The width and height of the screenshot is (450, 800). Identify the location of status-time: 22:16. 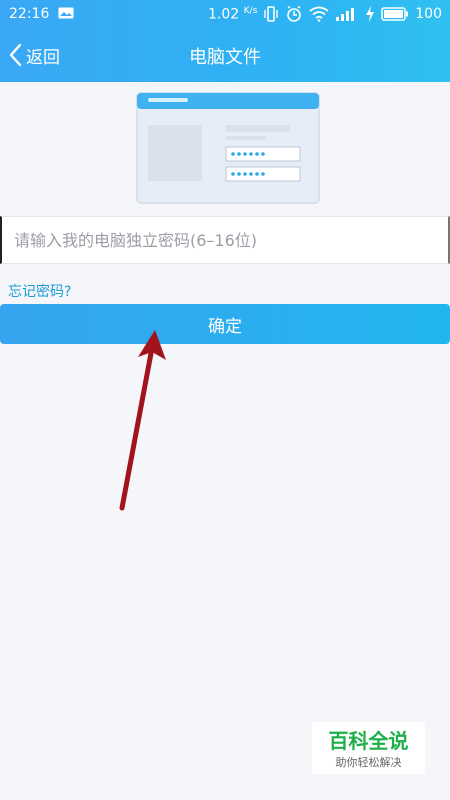
(29, 14).